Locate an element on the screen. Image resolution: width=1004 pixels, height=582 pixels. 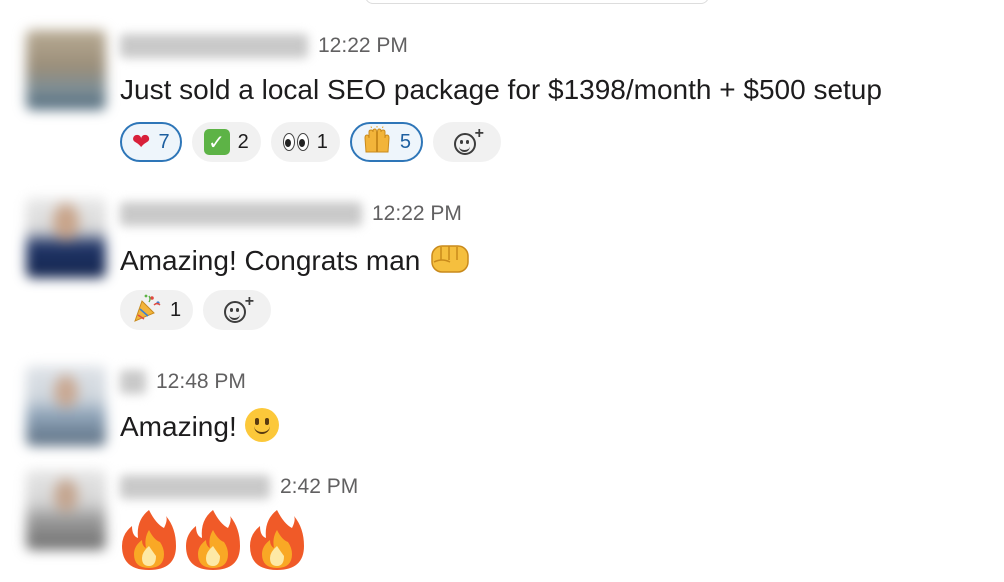
message-header: 12:48 PM is located at coordinates (183, 382).